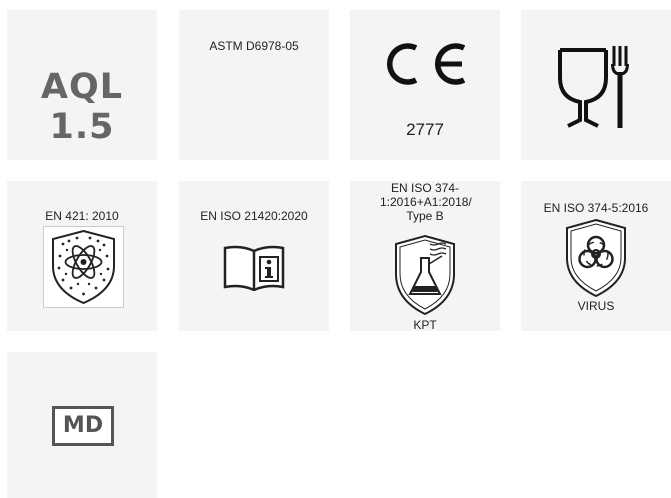 Image resolution: width=671 pixels, height=498 pixels. I want to click on en-iso-374-5-tile: EN ISO 374-5:2016 VIRUS, so click(596, 256).